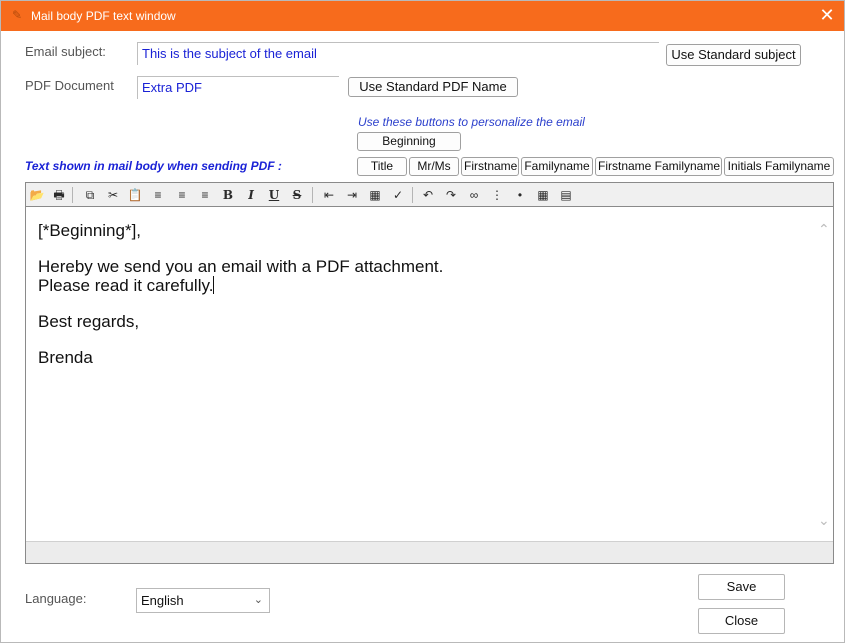  What do you see at coordinates (352, 195) in the screenshot?
I see `indent-icon: ⇥` at bounding box center [352, 195].